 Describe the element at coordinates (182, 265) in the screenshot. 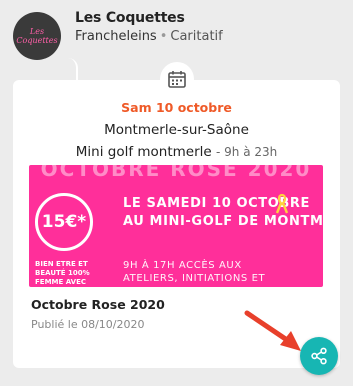

I see `banner-small-right-line-1: 9H À 17H ACCÈS AUX` at that location.